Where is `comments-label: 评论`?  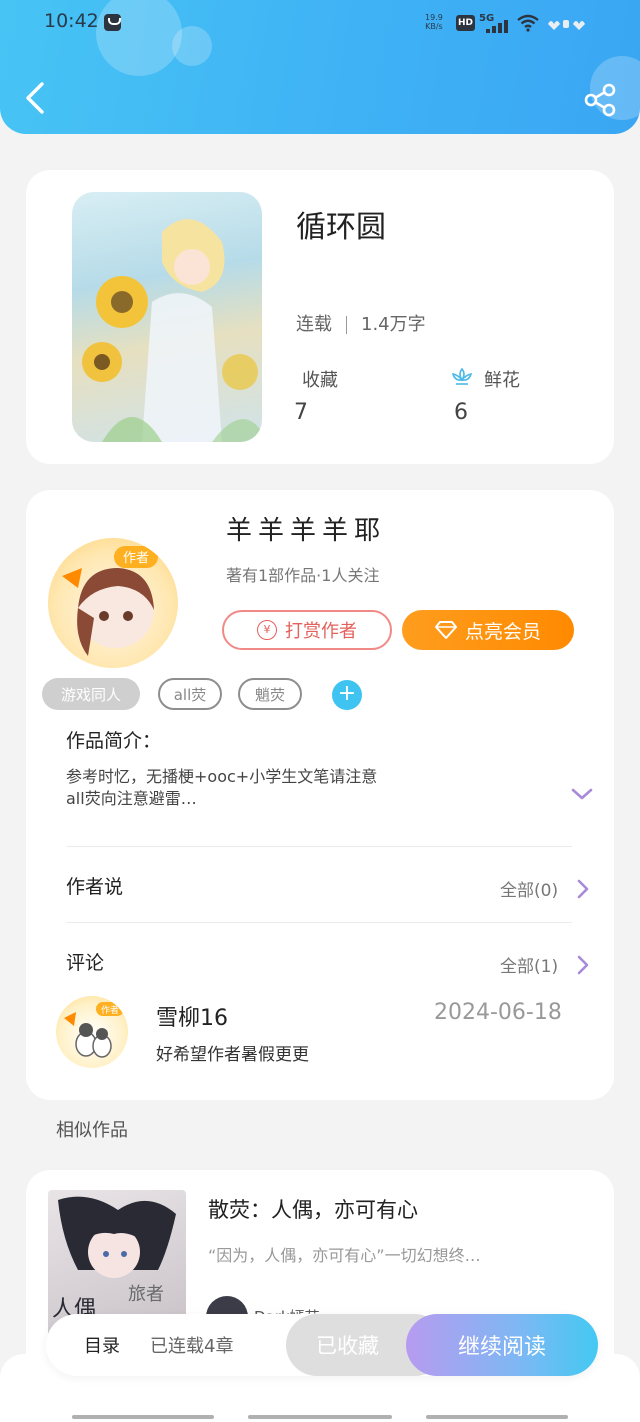
comments-label: 评论 is located at coordinates (85, 963).